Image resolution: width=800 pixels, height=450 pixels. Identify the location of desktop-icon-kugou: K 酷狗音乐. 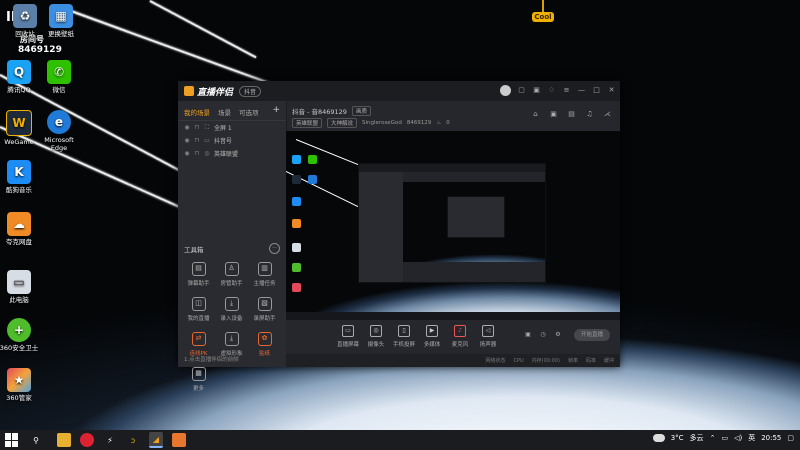
(21, 177).